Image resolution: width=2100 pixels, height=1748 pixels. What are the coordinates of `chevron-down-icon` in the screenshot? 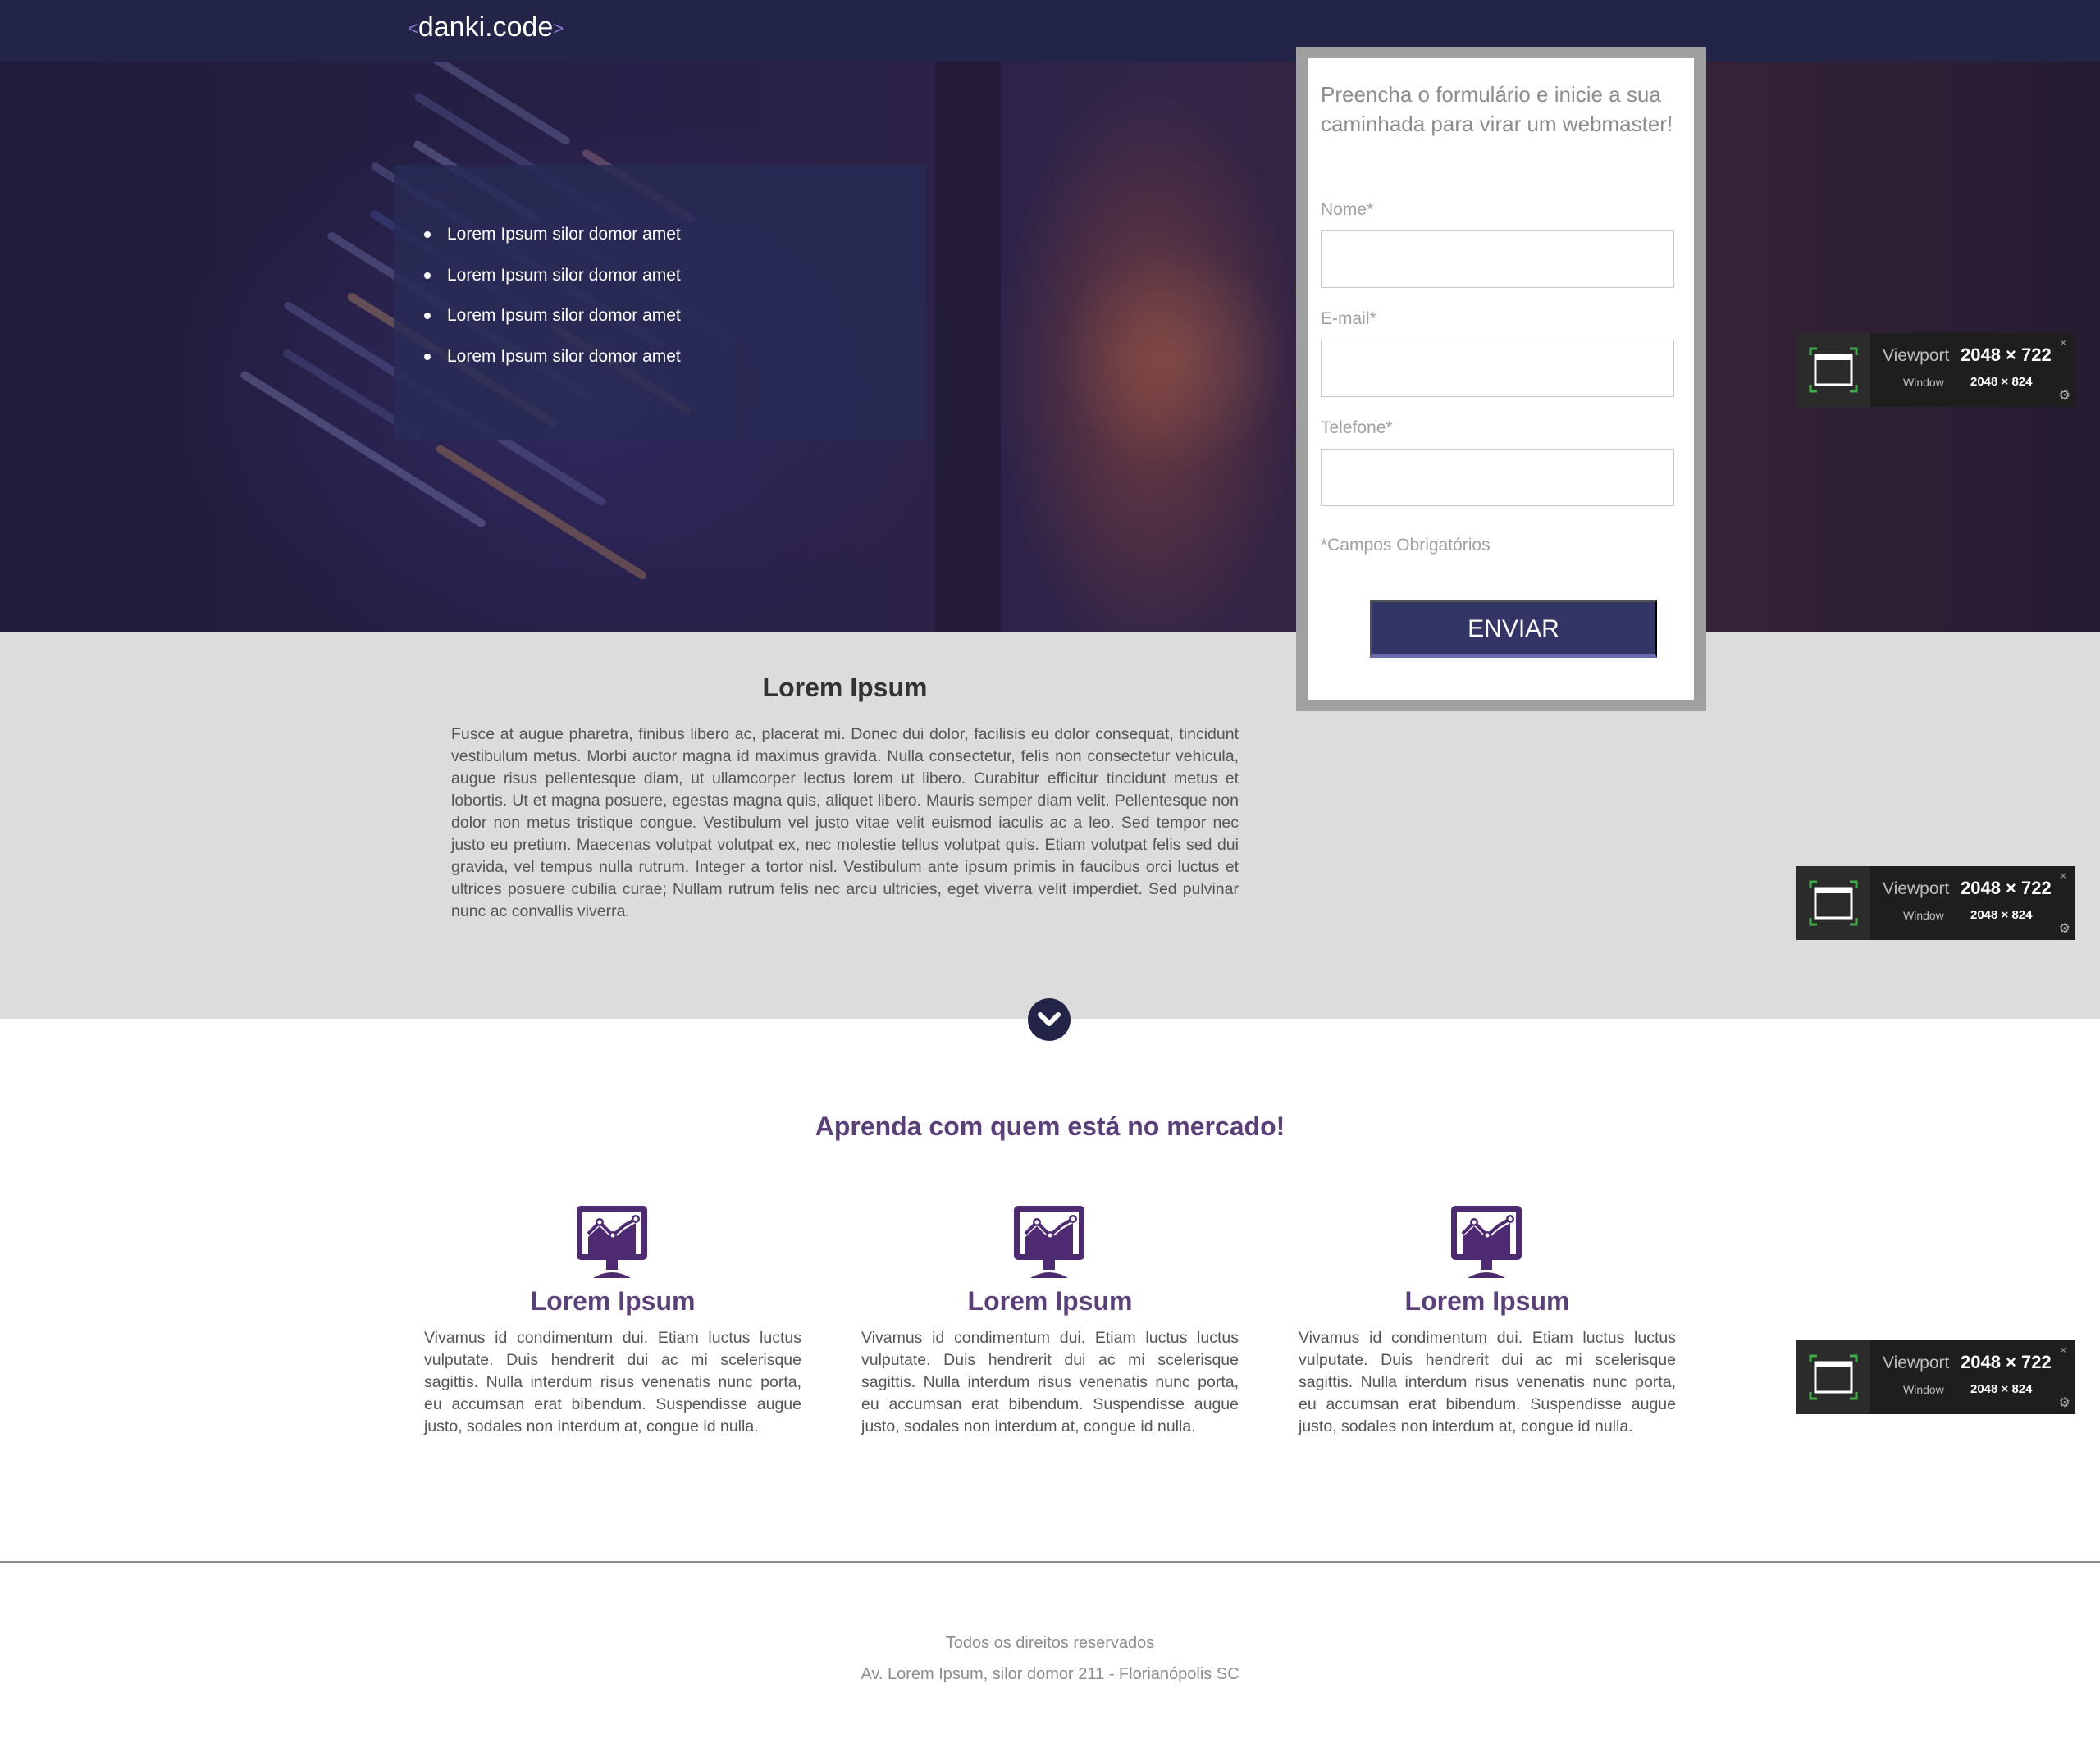 It's located at (1049, 1019).